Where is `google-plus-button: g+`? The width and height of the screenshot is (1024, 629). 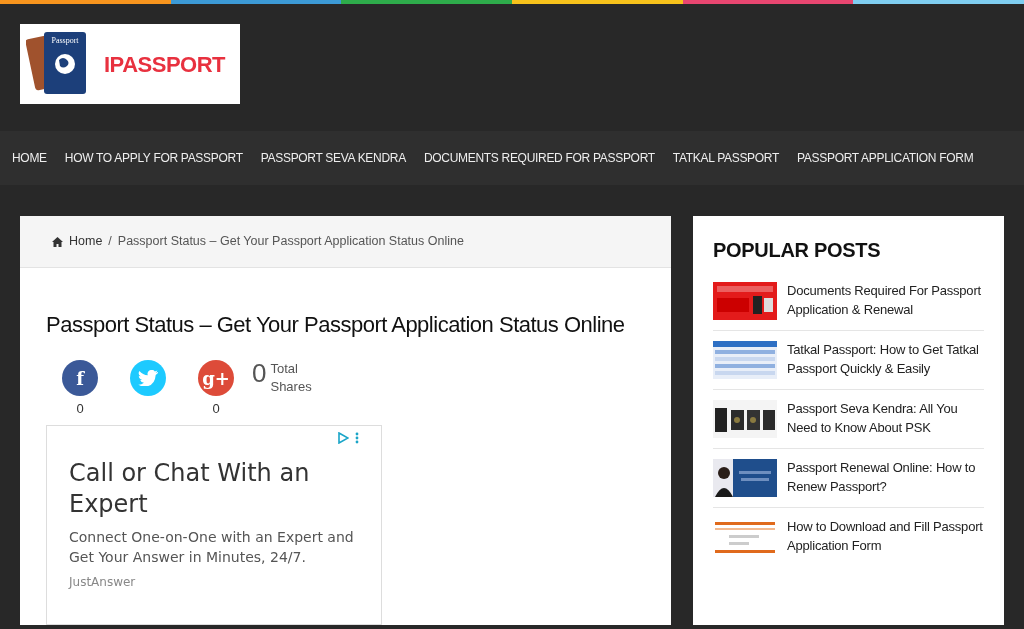 google-plus-button: g+ is located at coordinates (216, 378).